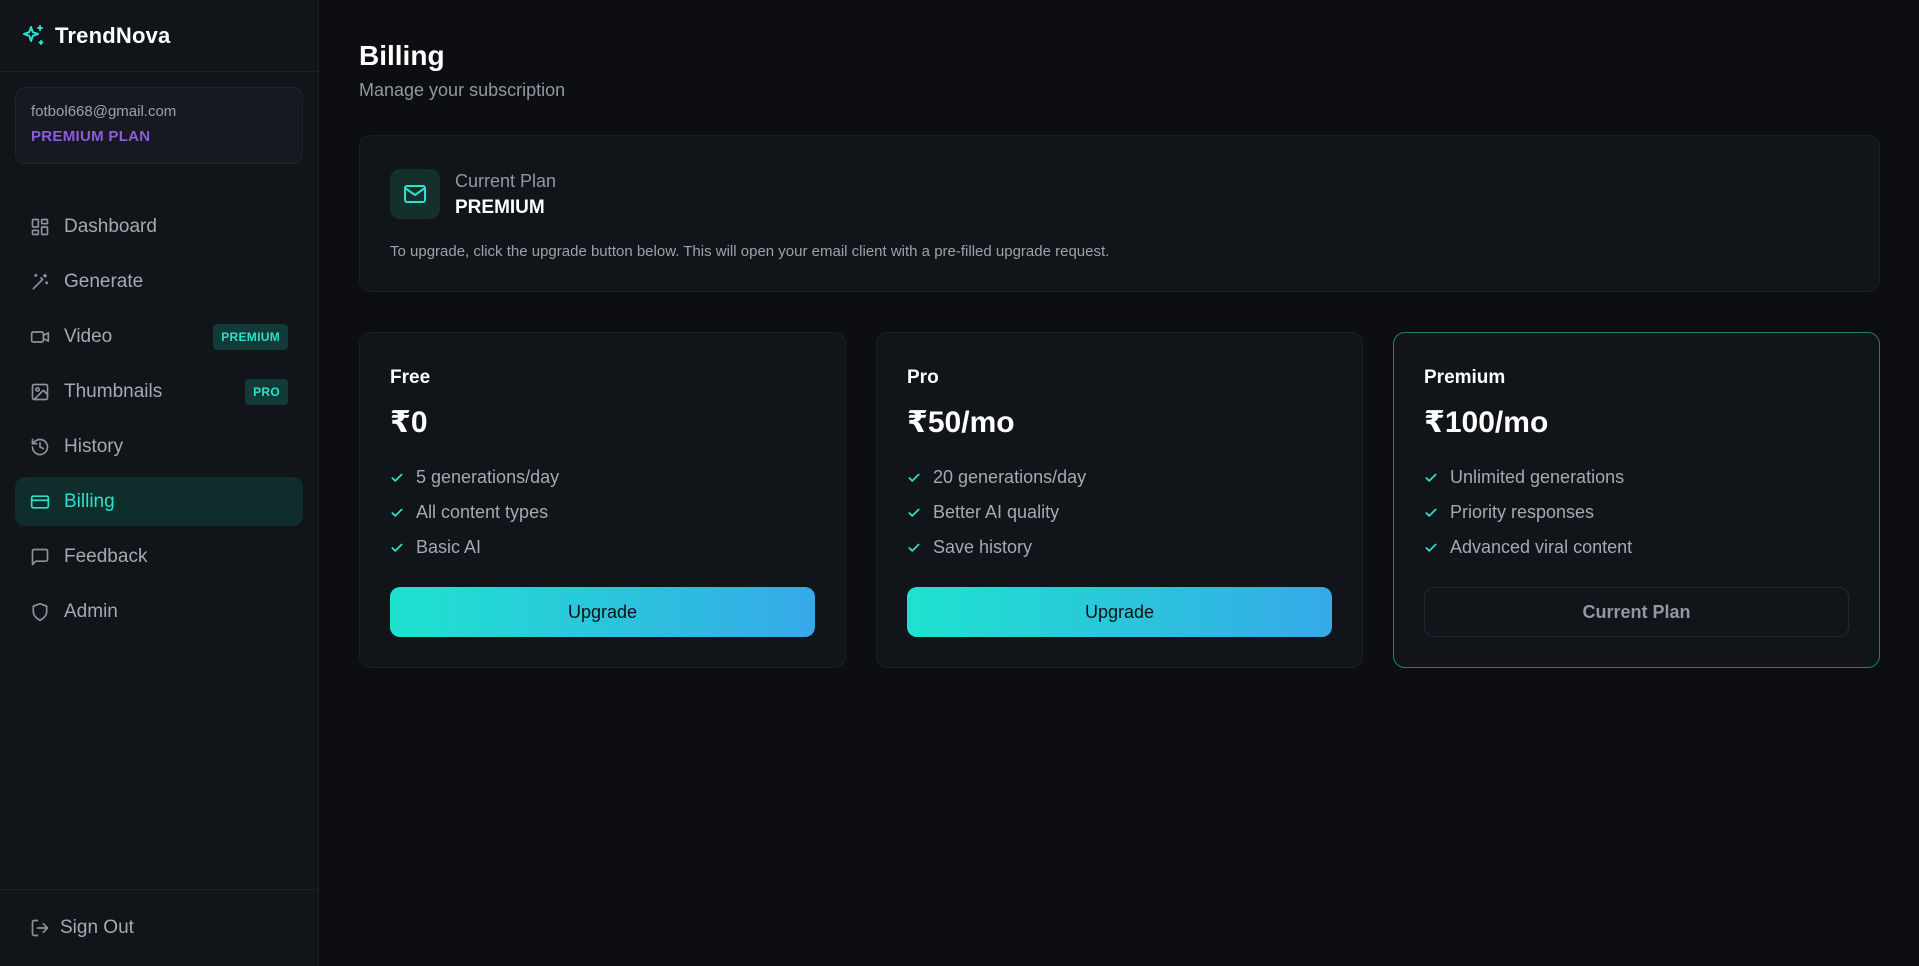  I want to click on plan-name: Pro, so click(923, 377).